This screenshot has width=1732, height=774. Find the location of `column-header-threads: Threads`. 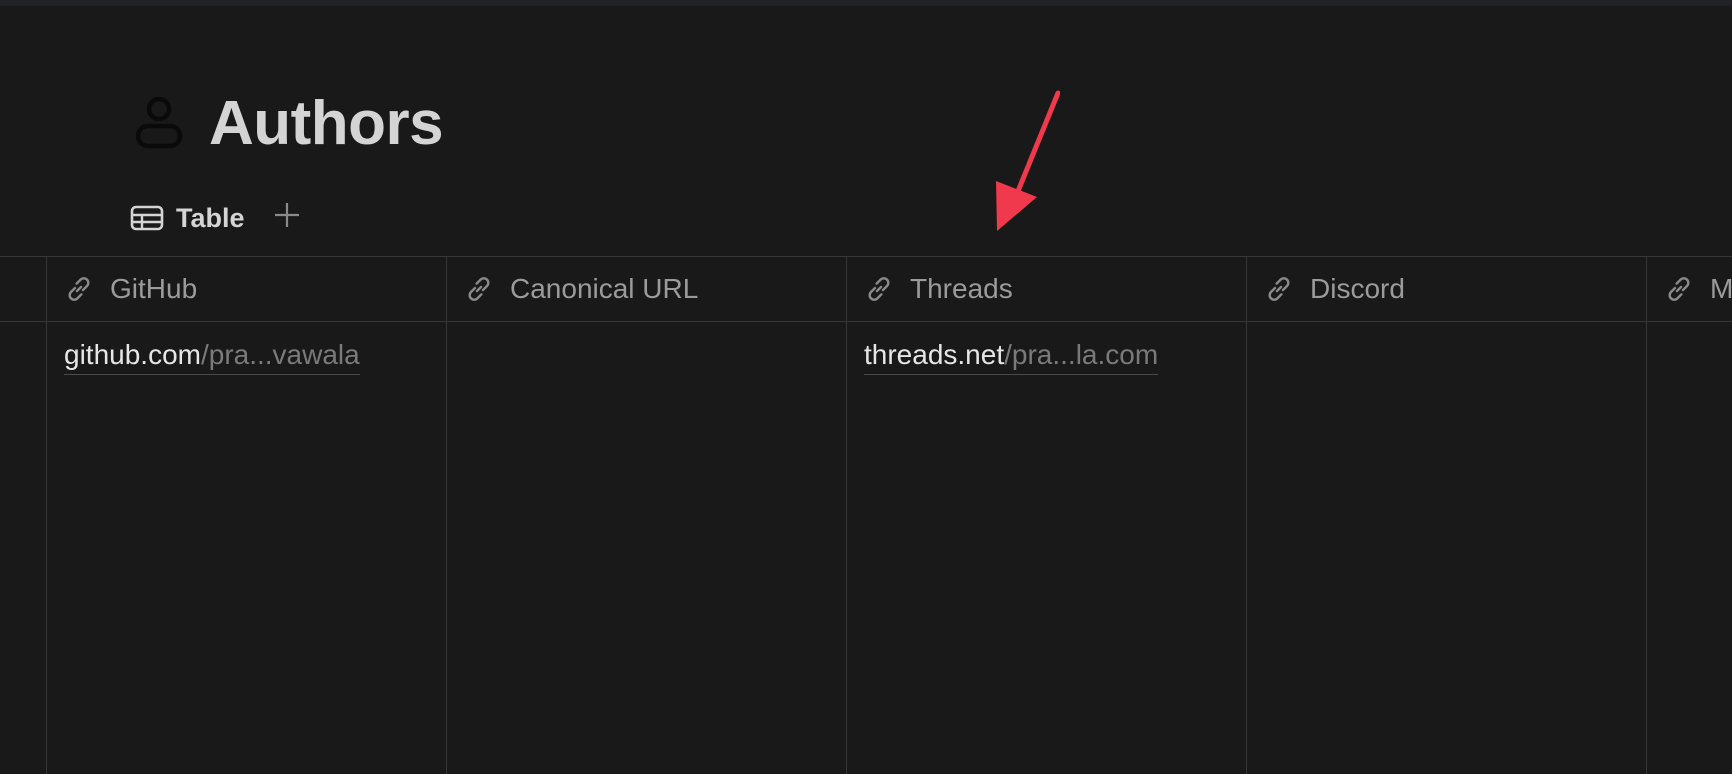

column-header-threads: Threads is located at coordinates (1049, 289).